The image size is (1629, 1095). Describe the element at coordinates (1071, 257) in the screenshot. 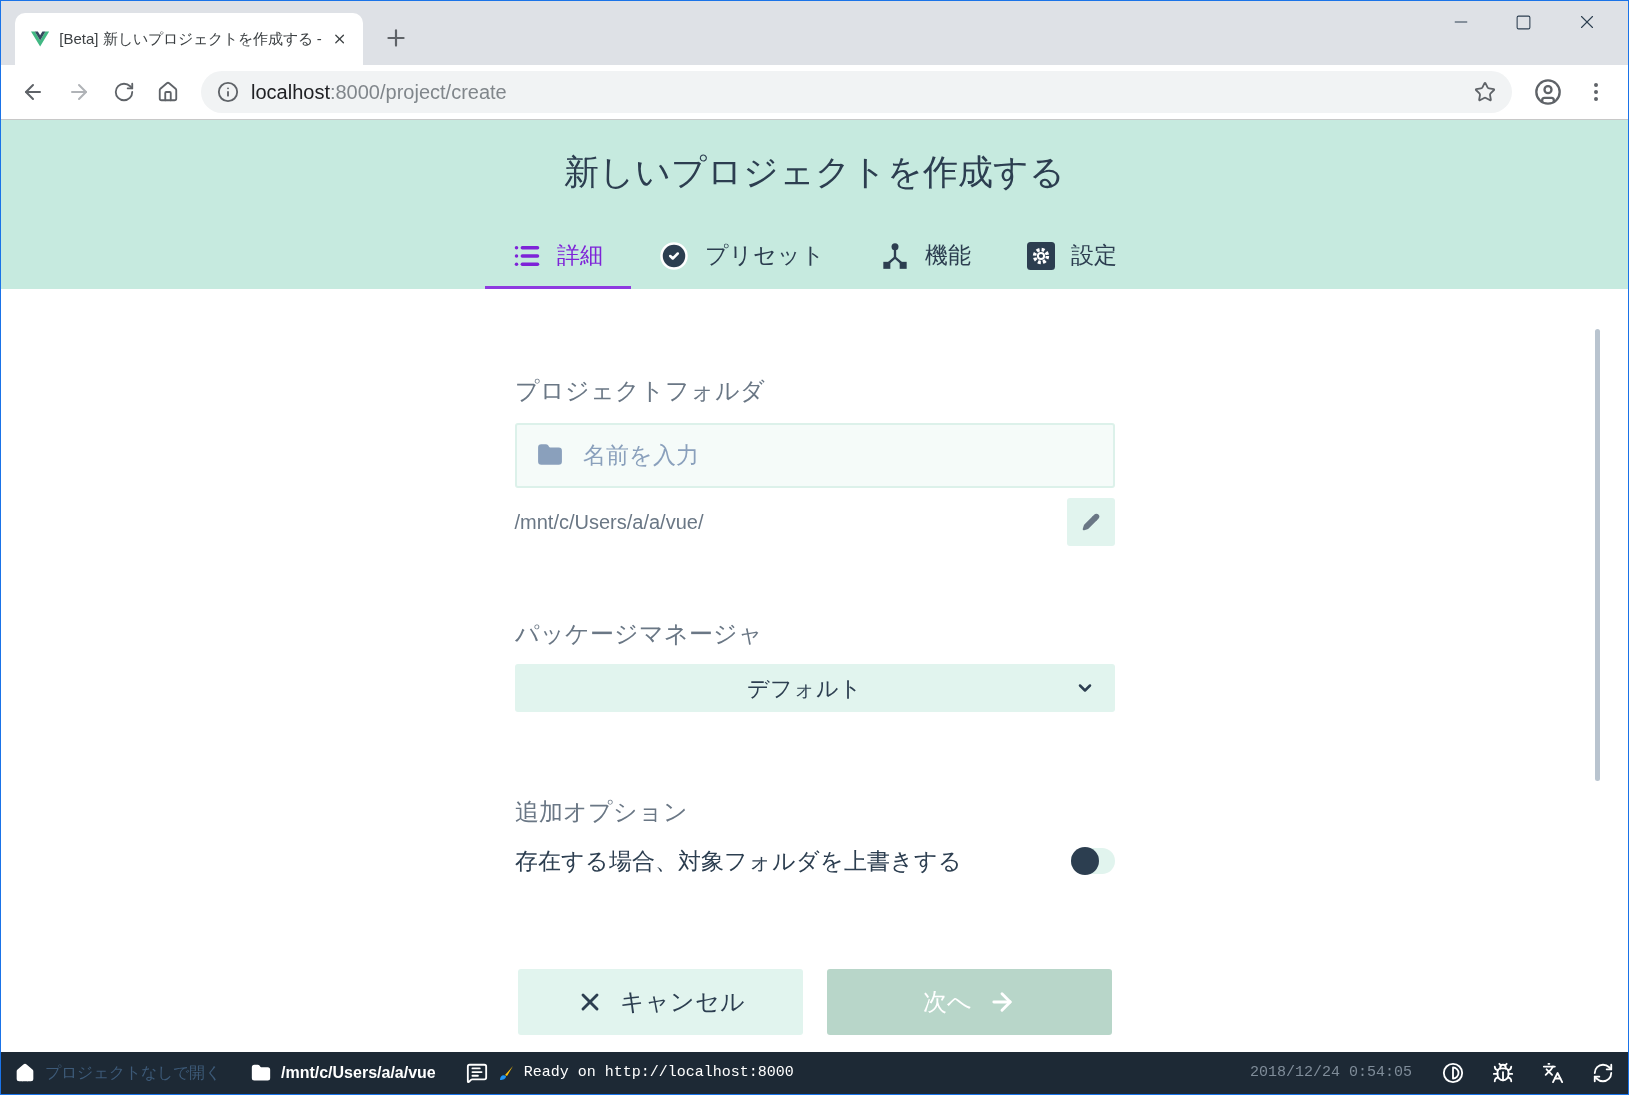

I see `nav-tab: 設定` at that location.